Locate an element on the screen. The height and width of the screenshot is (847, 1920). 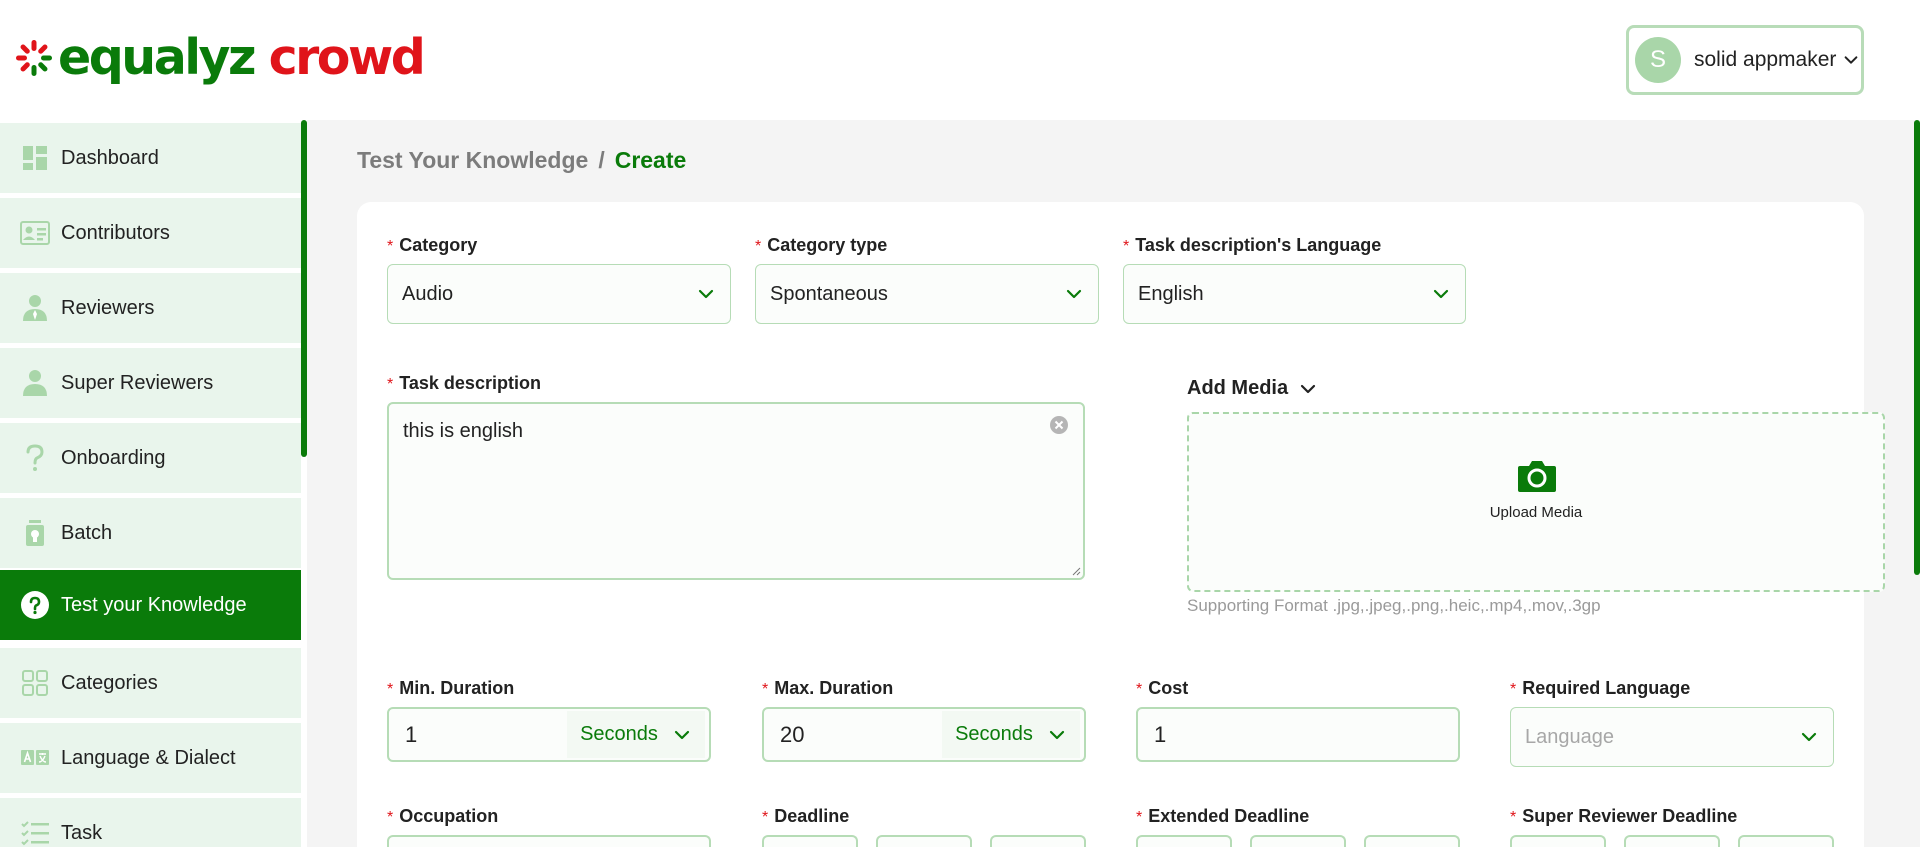
sidebar-item-categories: Categories is located at coordinates (150, 683).